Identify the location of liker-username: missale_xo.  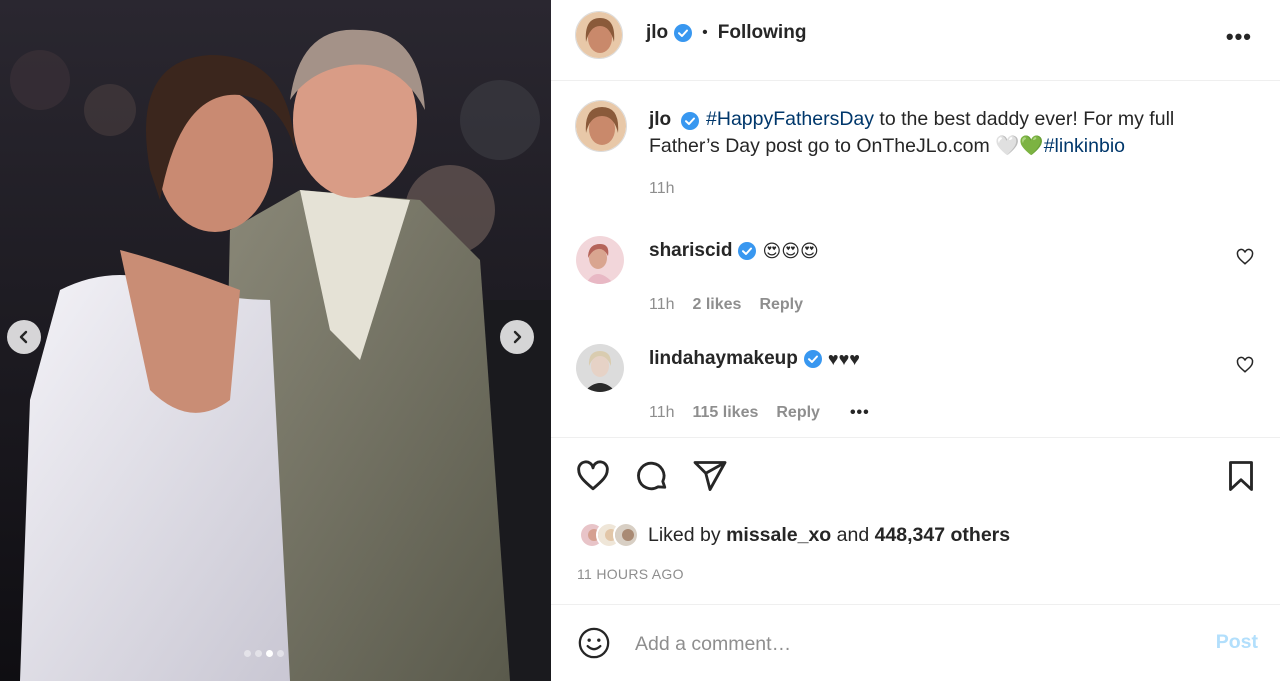
(778, 535).